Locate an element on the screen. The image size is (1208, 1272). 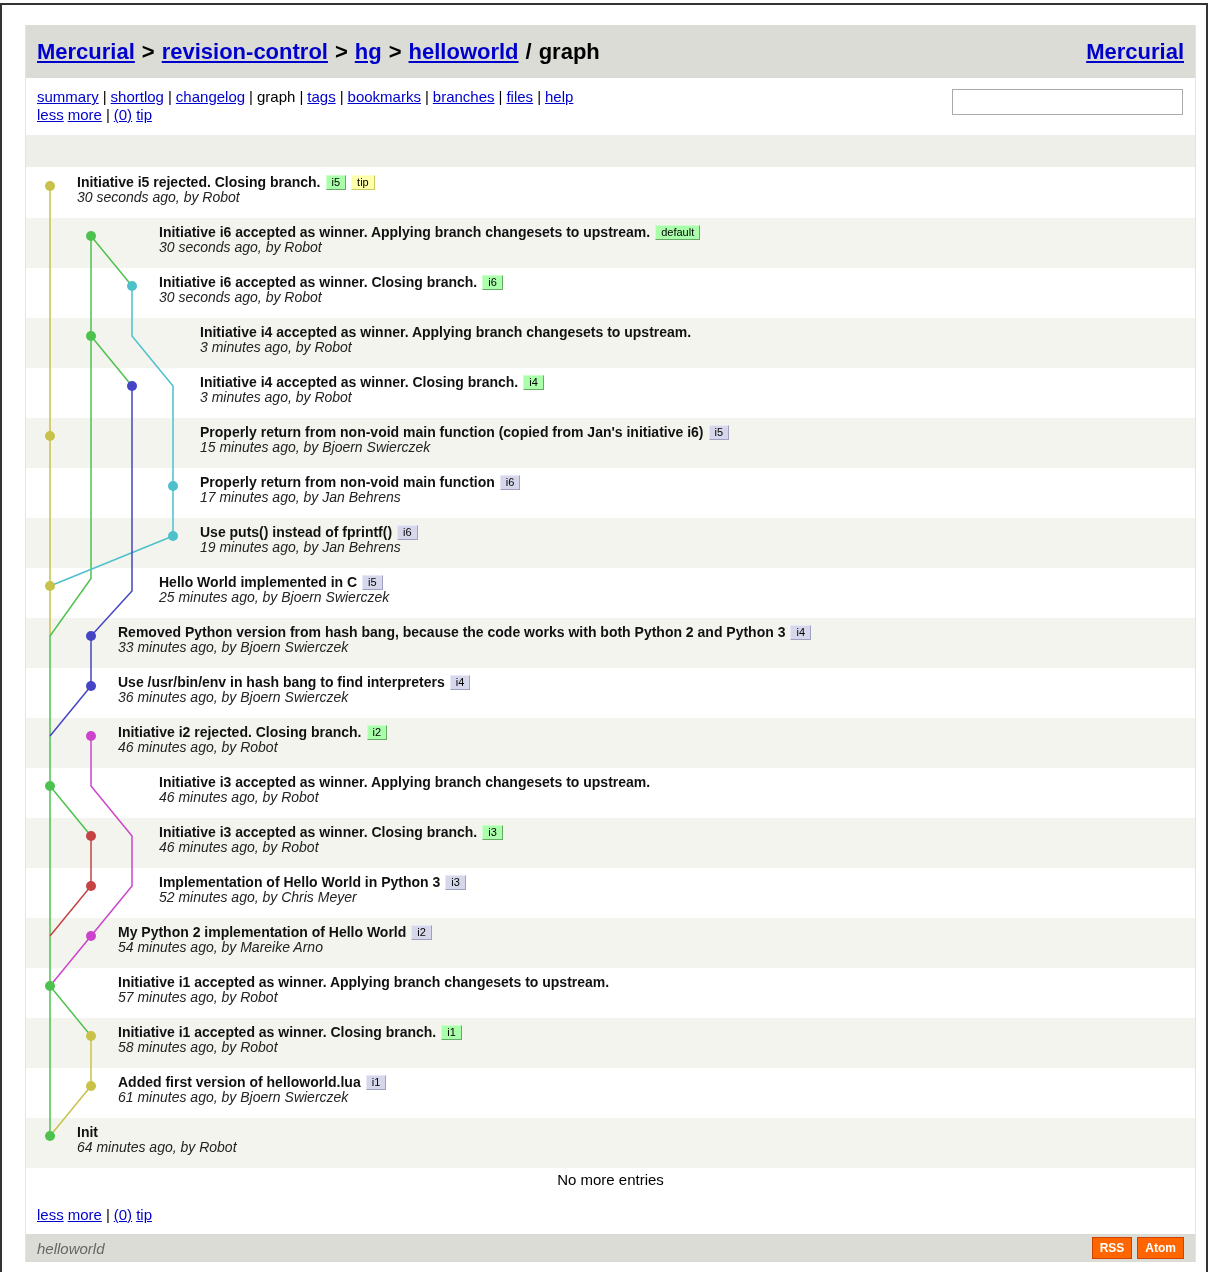
nav-current: graph is located at coordinates (276, 97).